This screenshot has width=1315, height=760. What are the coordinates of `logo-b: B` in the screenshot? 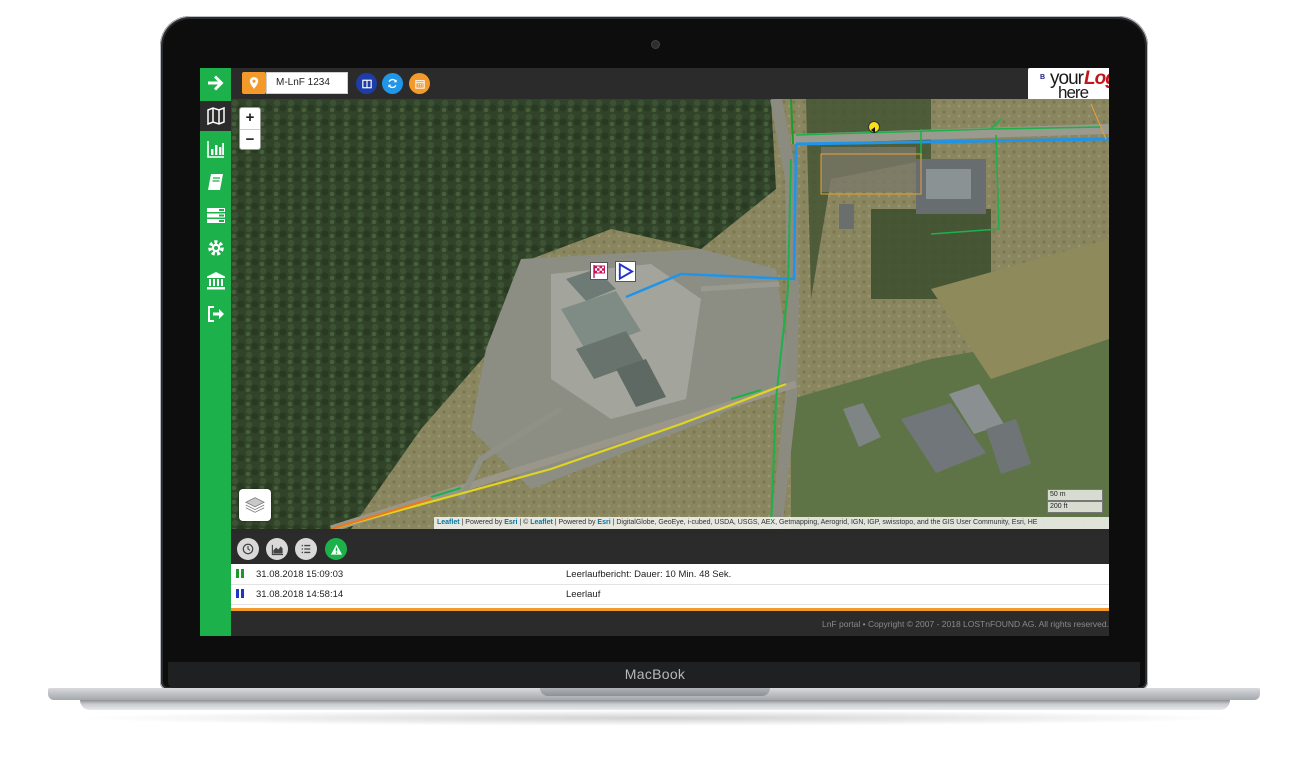 It's located at (1043, 77).